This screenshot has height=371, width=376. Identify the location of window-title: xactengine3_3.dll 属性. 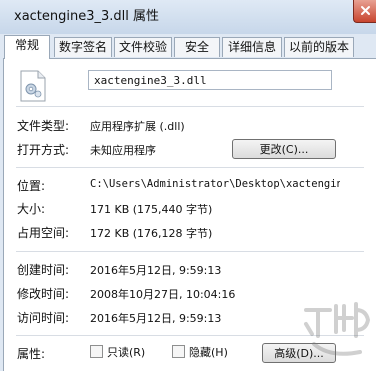
(87, 16).